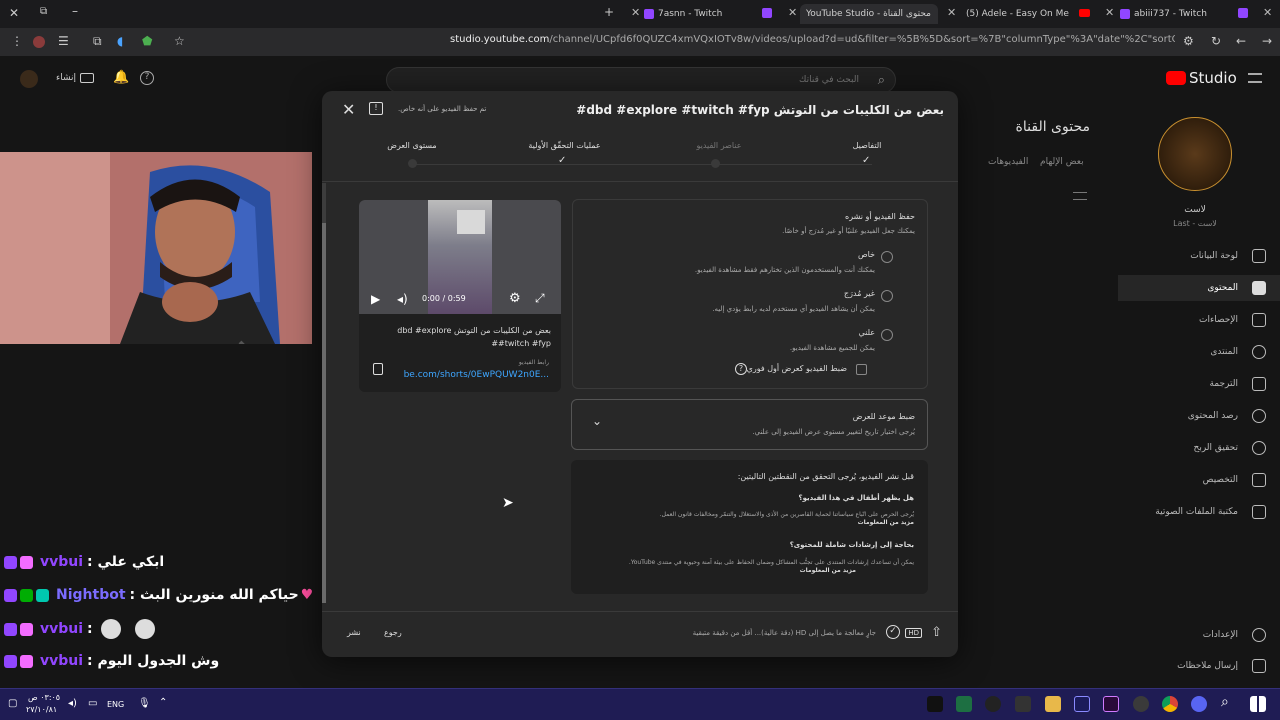 Image resolution: width=1280 pixels, height=720 pixels. Describe the element at coordinates (1259, 416) in the screenshot. I see `copyright-icon` at that location.